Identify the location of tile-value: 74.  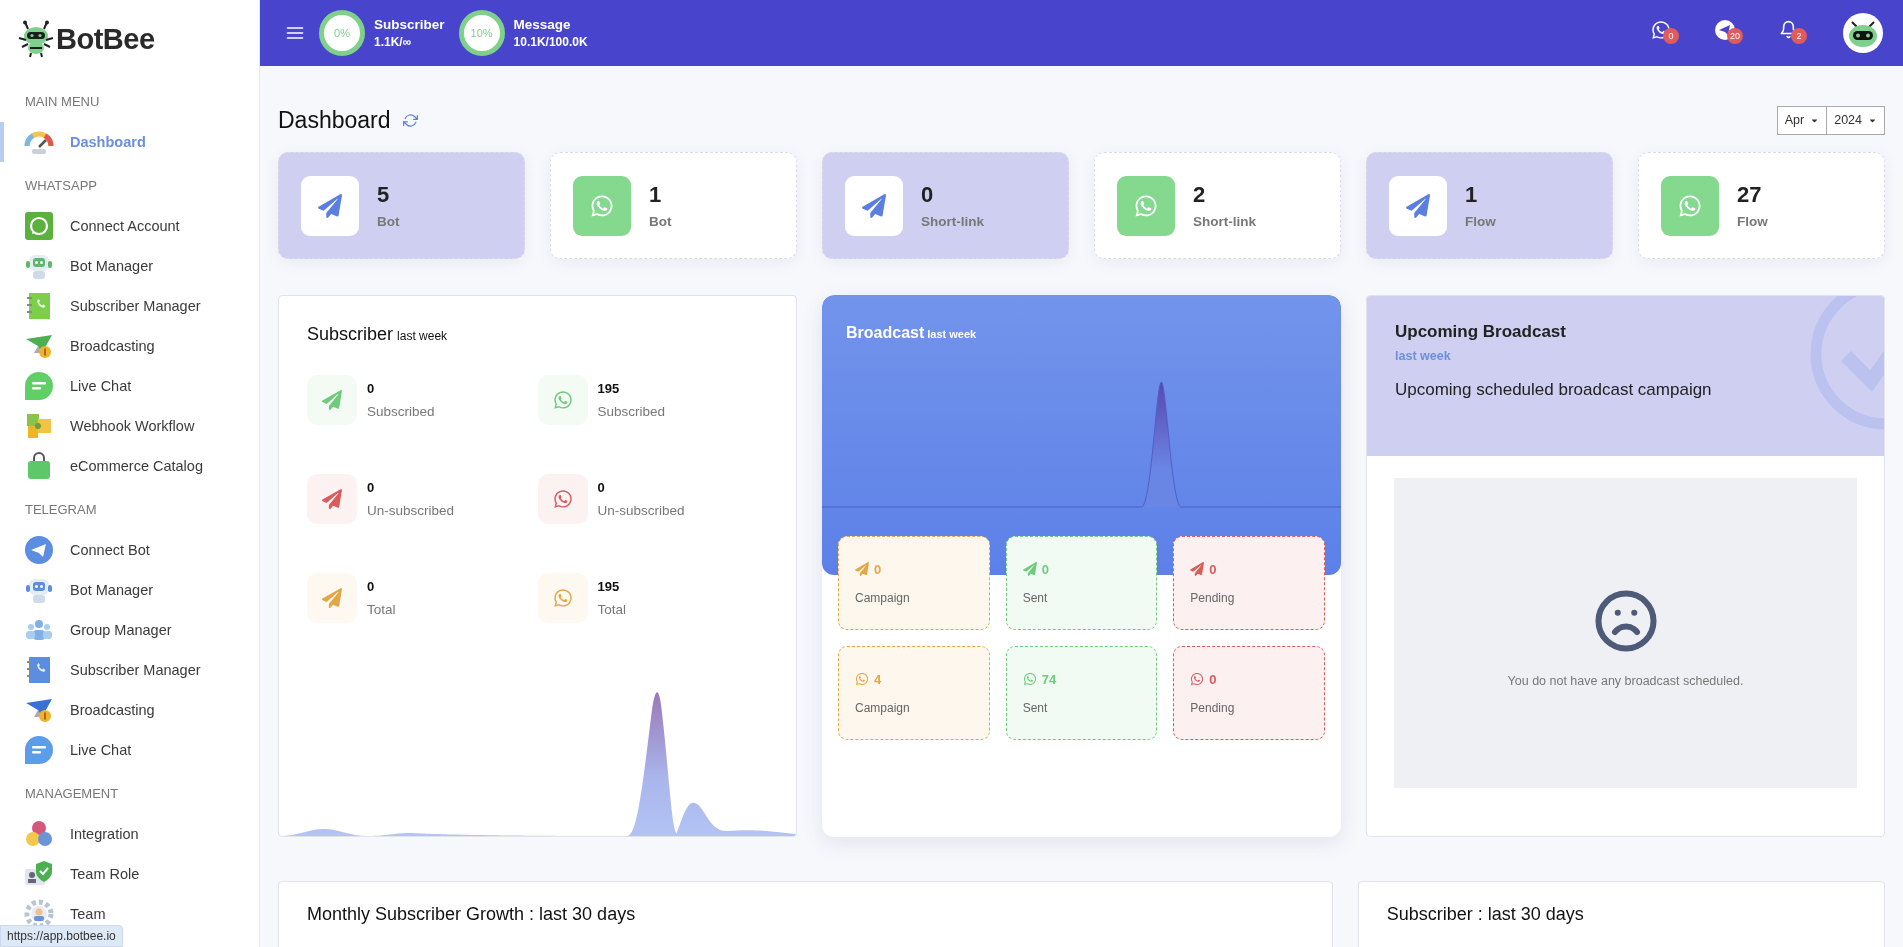
(1049, 679).